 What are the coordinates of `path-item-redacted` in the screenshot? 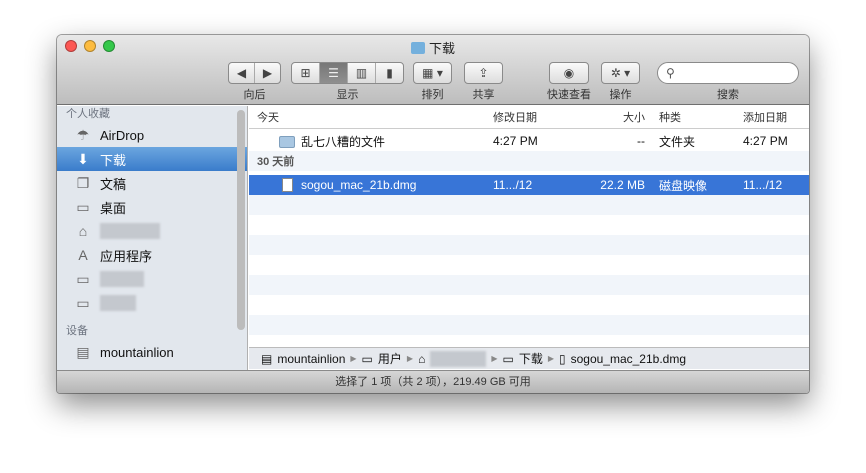 It's located at (458, 358).